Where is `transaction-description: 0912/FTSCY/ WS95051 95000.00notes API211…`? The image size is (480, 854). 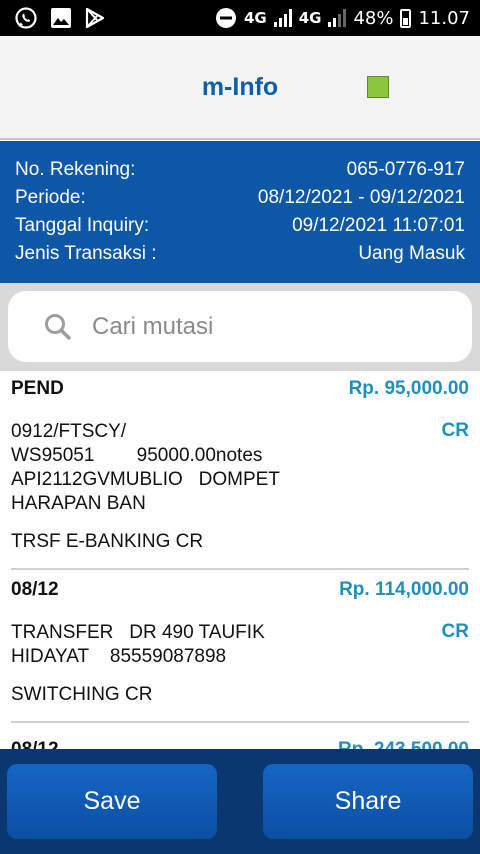 transaction-description: 0912/FTSCY/ WS95051 95000.00notes API211… is located at coordinates (145, 467).